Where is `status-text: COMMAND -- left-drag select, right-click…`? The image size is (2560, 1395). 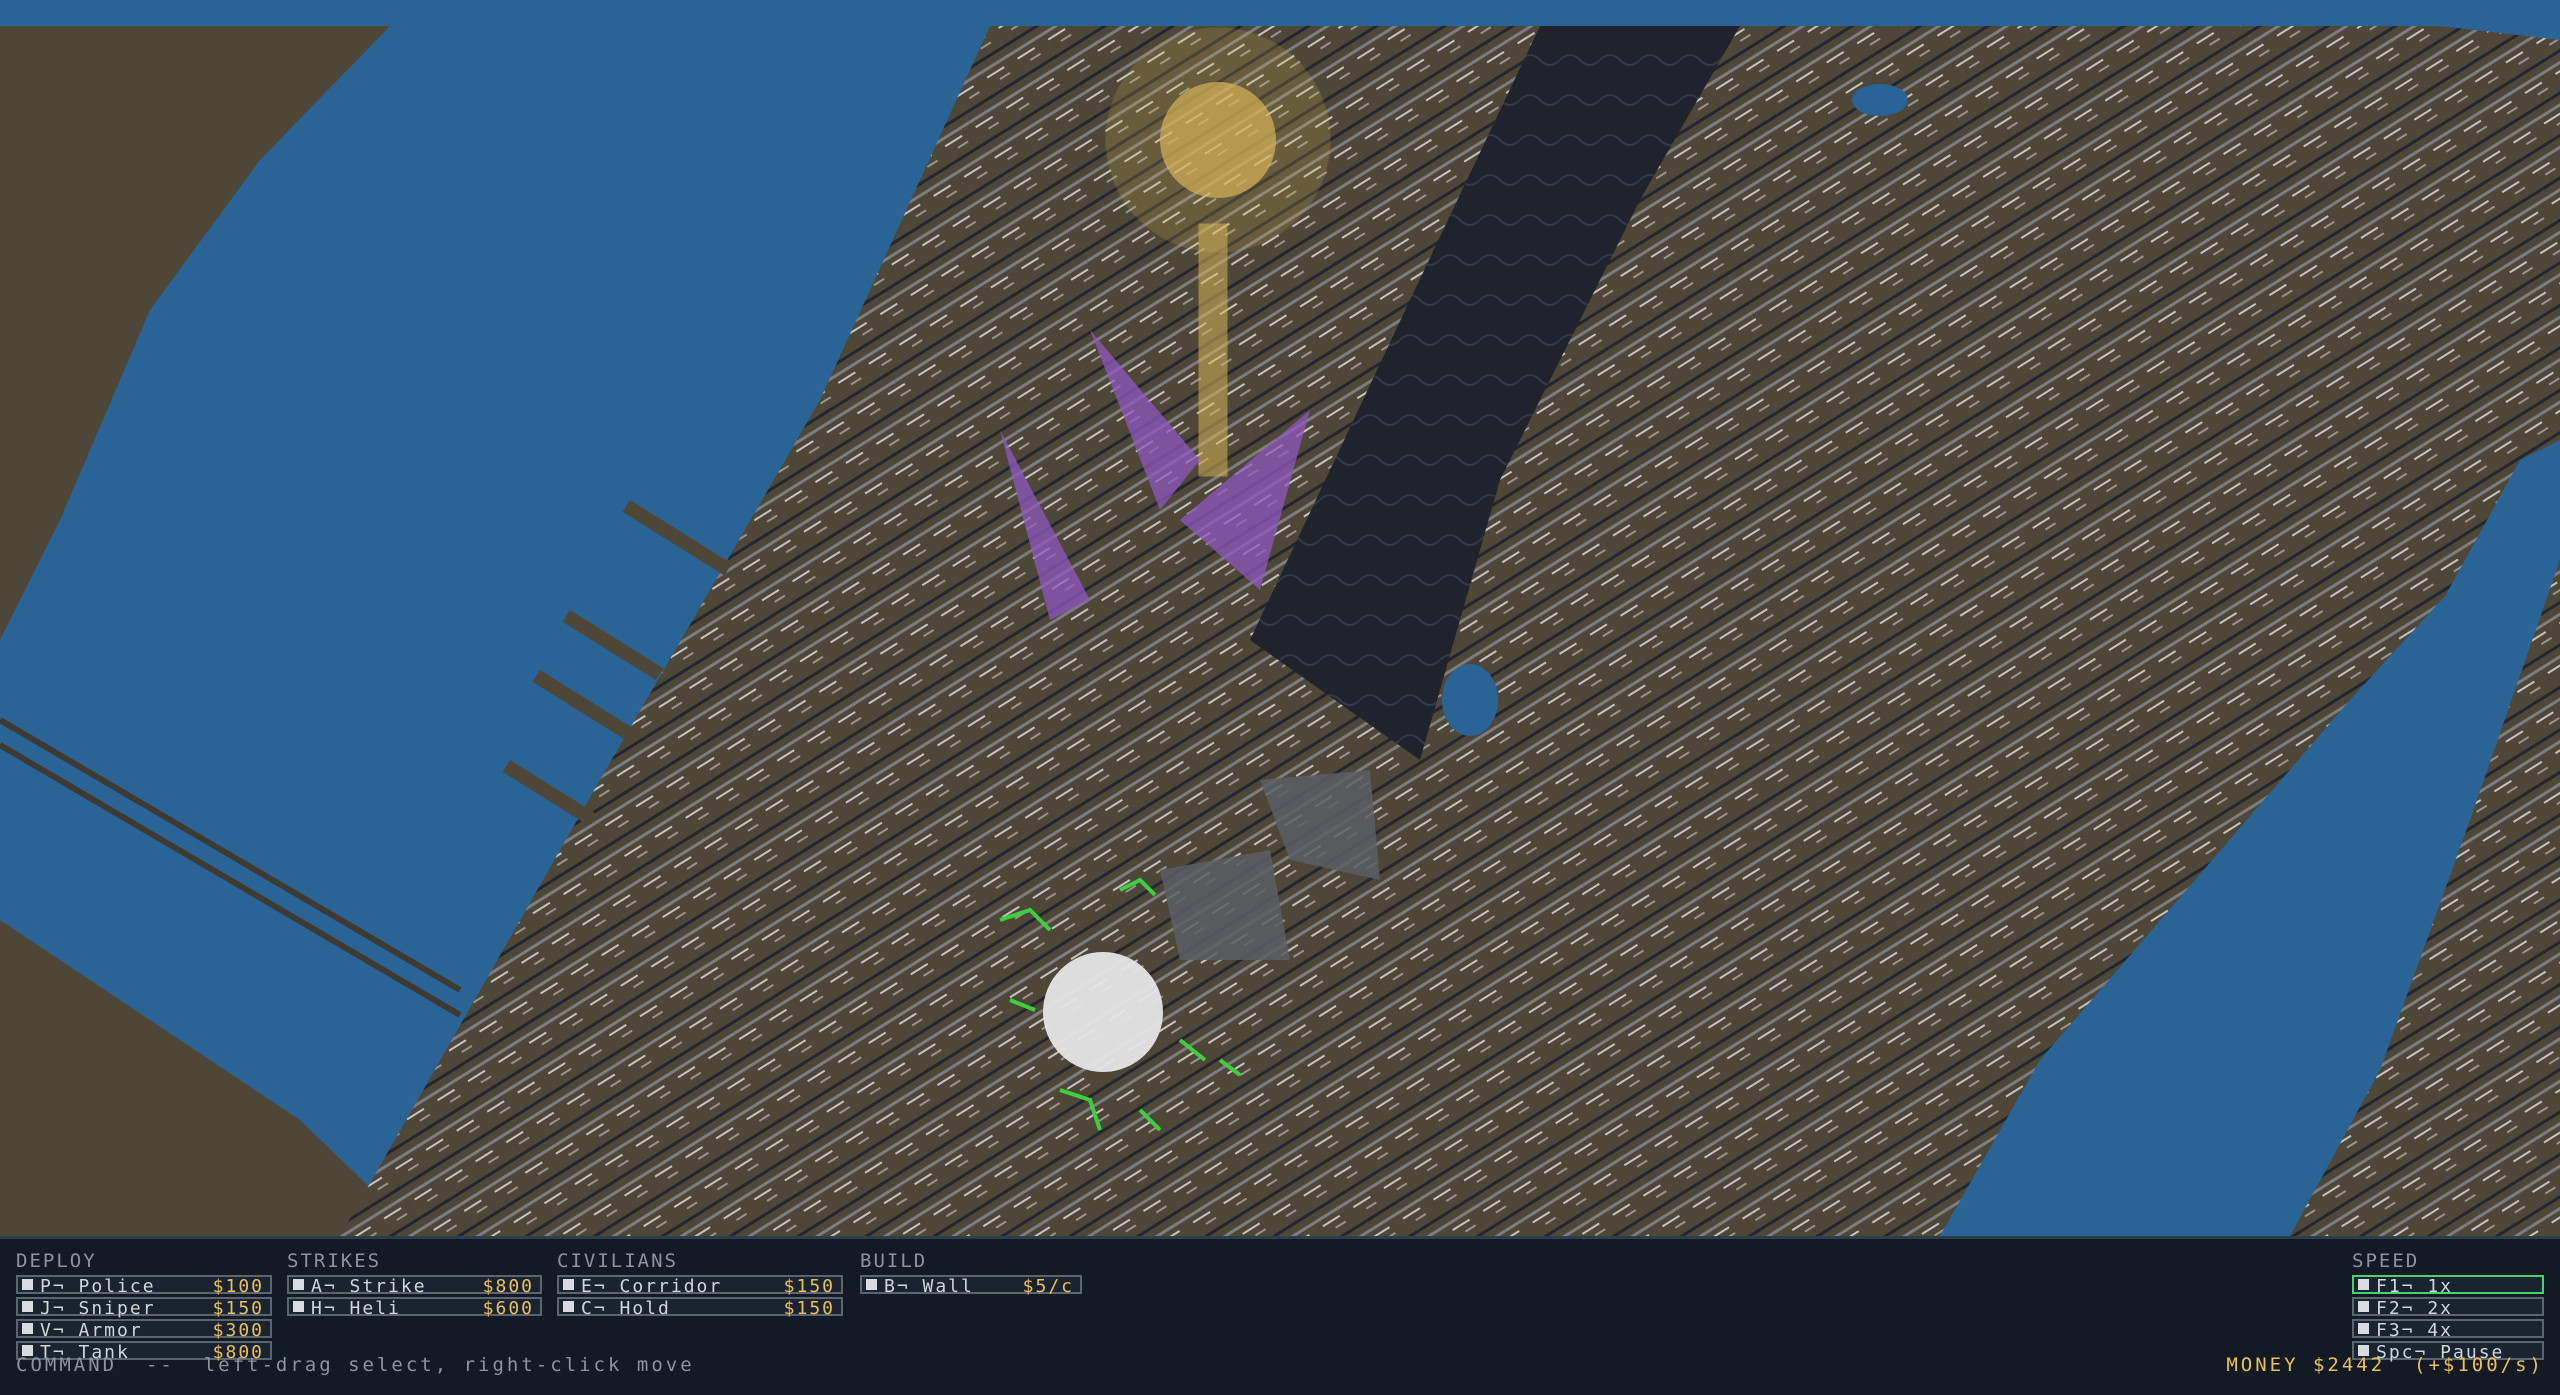
status-text: COMMAND -- left-drag select, right-click… is located at coordinates (355, 1365).